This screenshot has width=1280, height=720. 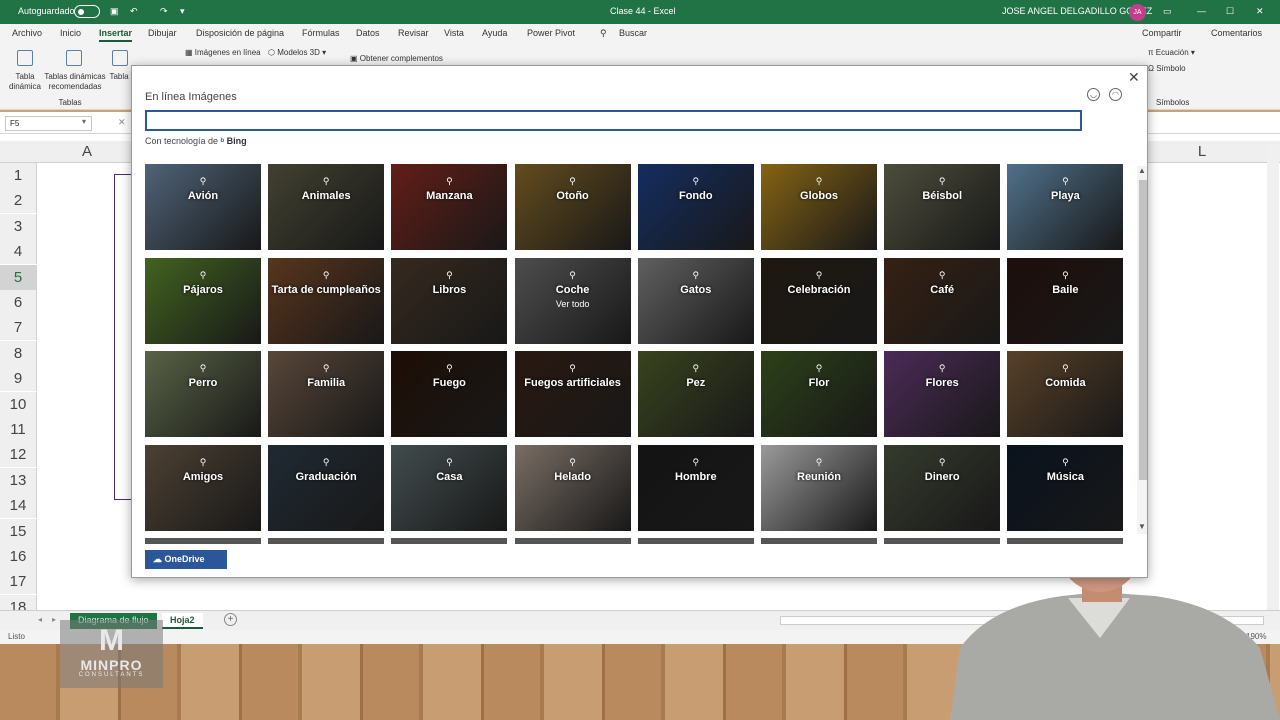 I want to click on prev-sheet-icon: ◂, so click(x=40, y=619).